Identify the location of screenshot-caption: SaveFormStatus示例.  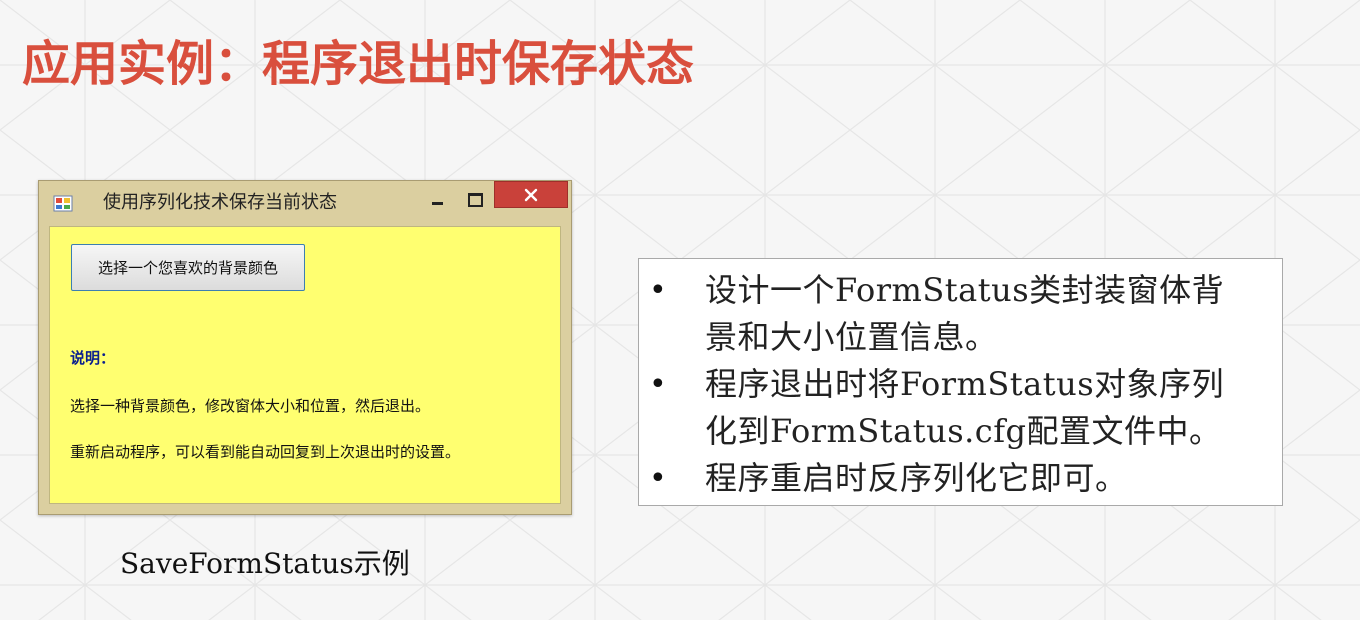
(265, 563).